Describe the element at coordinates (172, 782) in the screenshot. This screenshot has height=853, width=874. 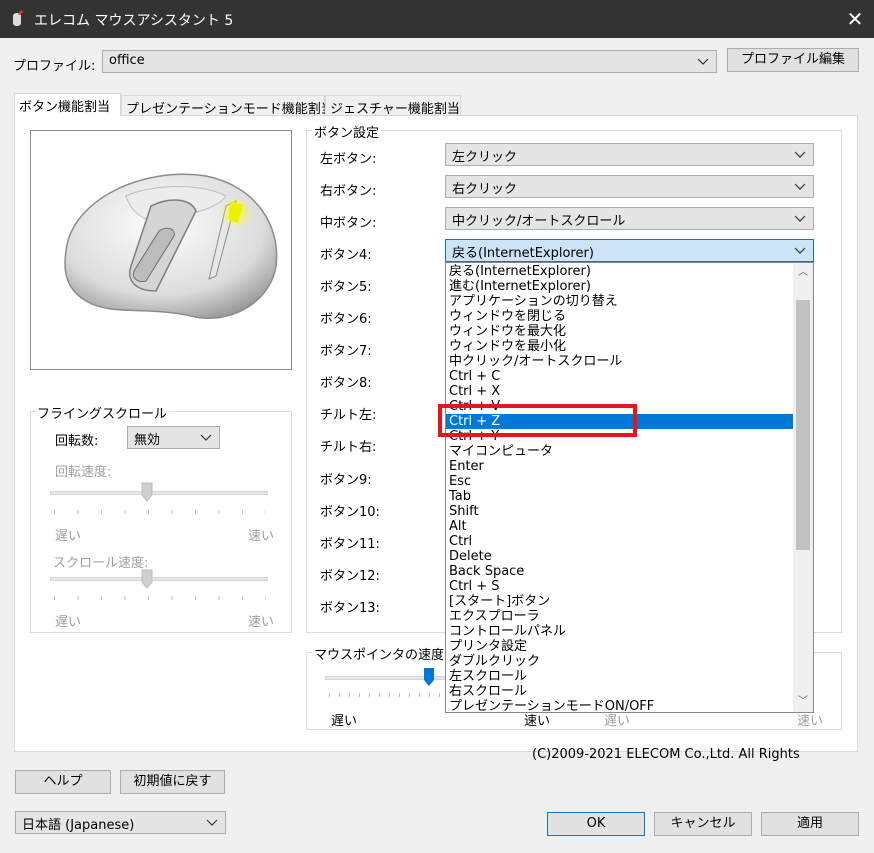
I see `reset-defaults-button: 初期値に戻す` at that location.